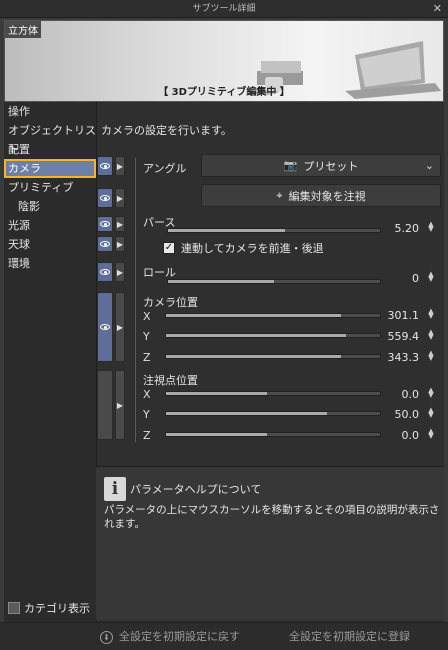 The height and width of the screenshot is (650, 448). What do you see at coordinates (411, 394) in the screenshot?
I see `target-x-value: 0.0` at bounding box center [411, 394].